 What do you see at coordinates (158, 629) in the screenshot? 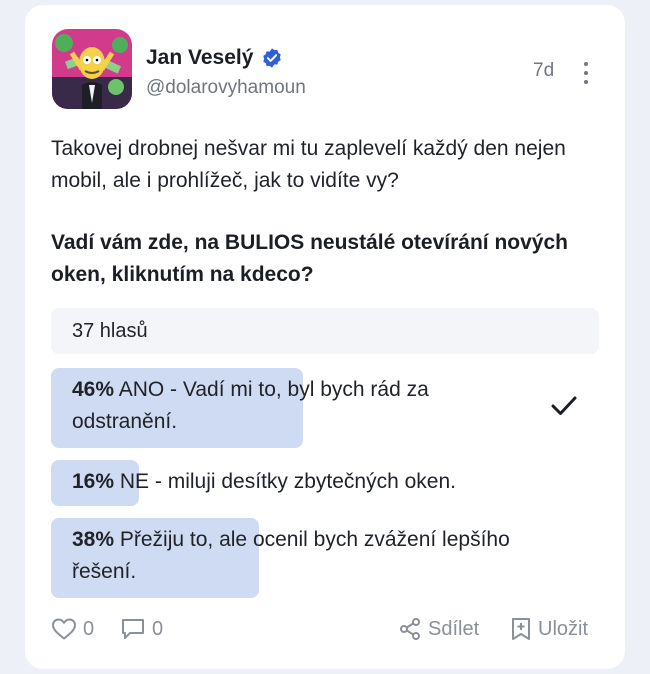
I see `comment-count: 0` at bounding box center [158, 629].